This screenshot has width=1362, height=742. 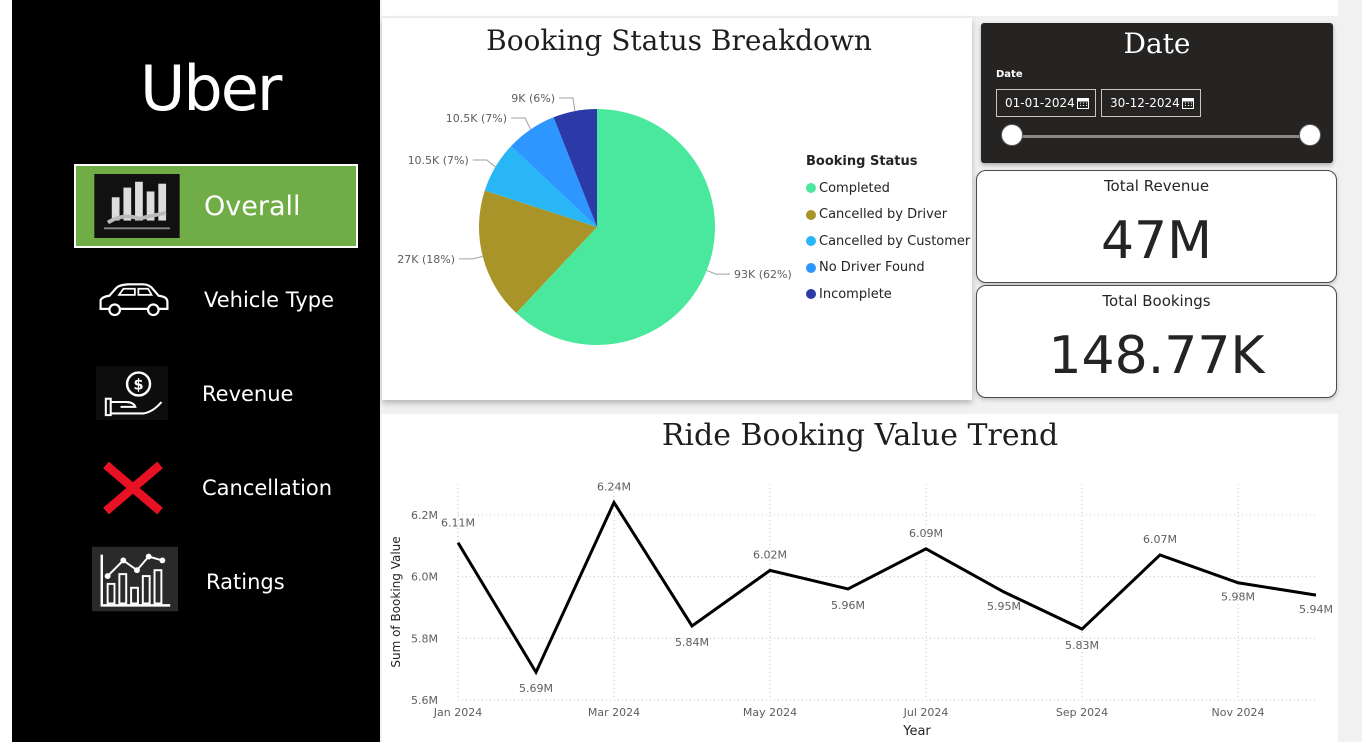 What do you see at coordinates (854, 188) in the screenshot?
I see `legend-label: Completed` at bounding box center [854, 188].